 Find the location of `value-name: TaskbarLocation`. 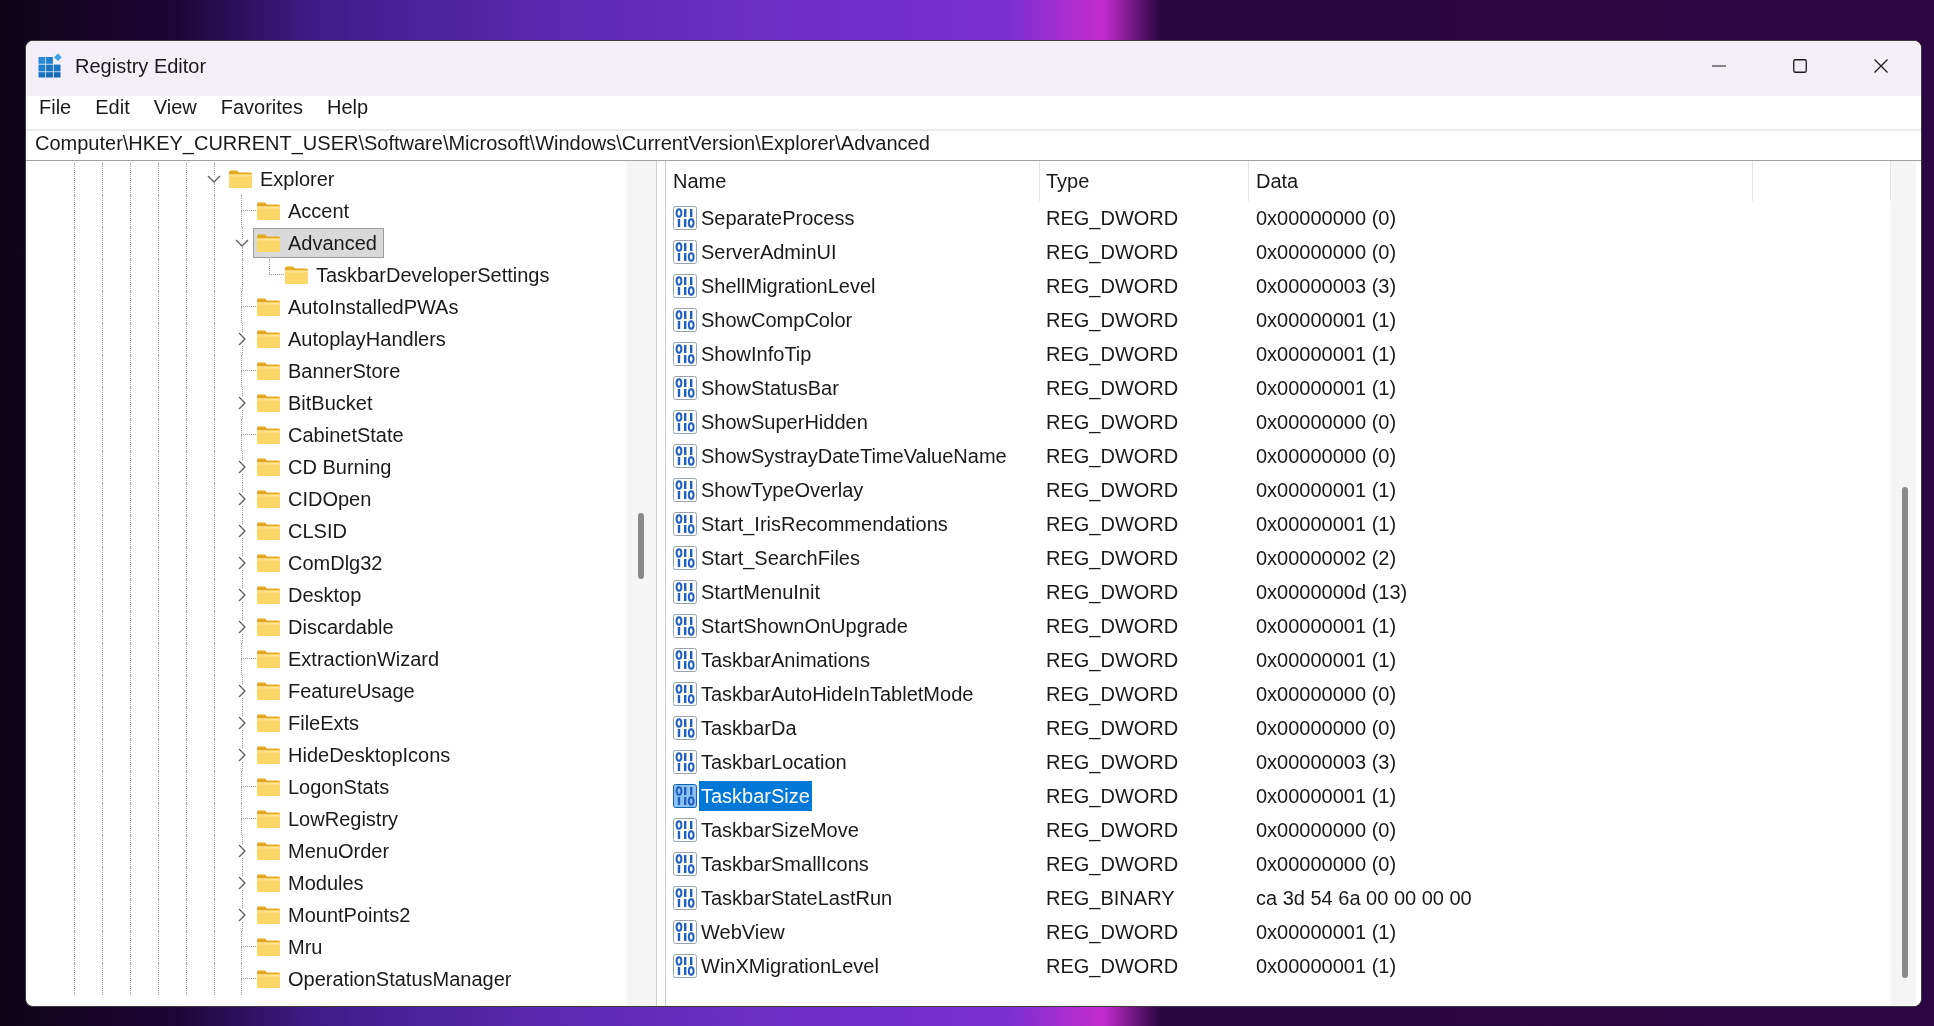

value-name: TaskbarLocation is located at coordinates (774, 762).